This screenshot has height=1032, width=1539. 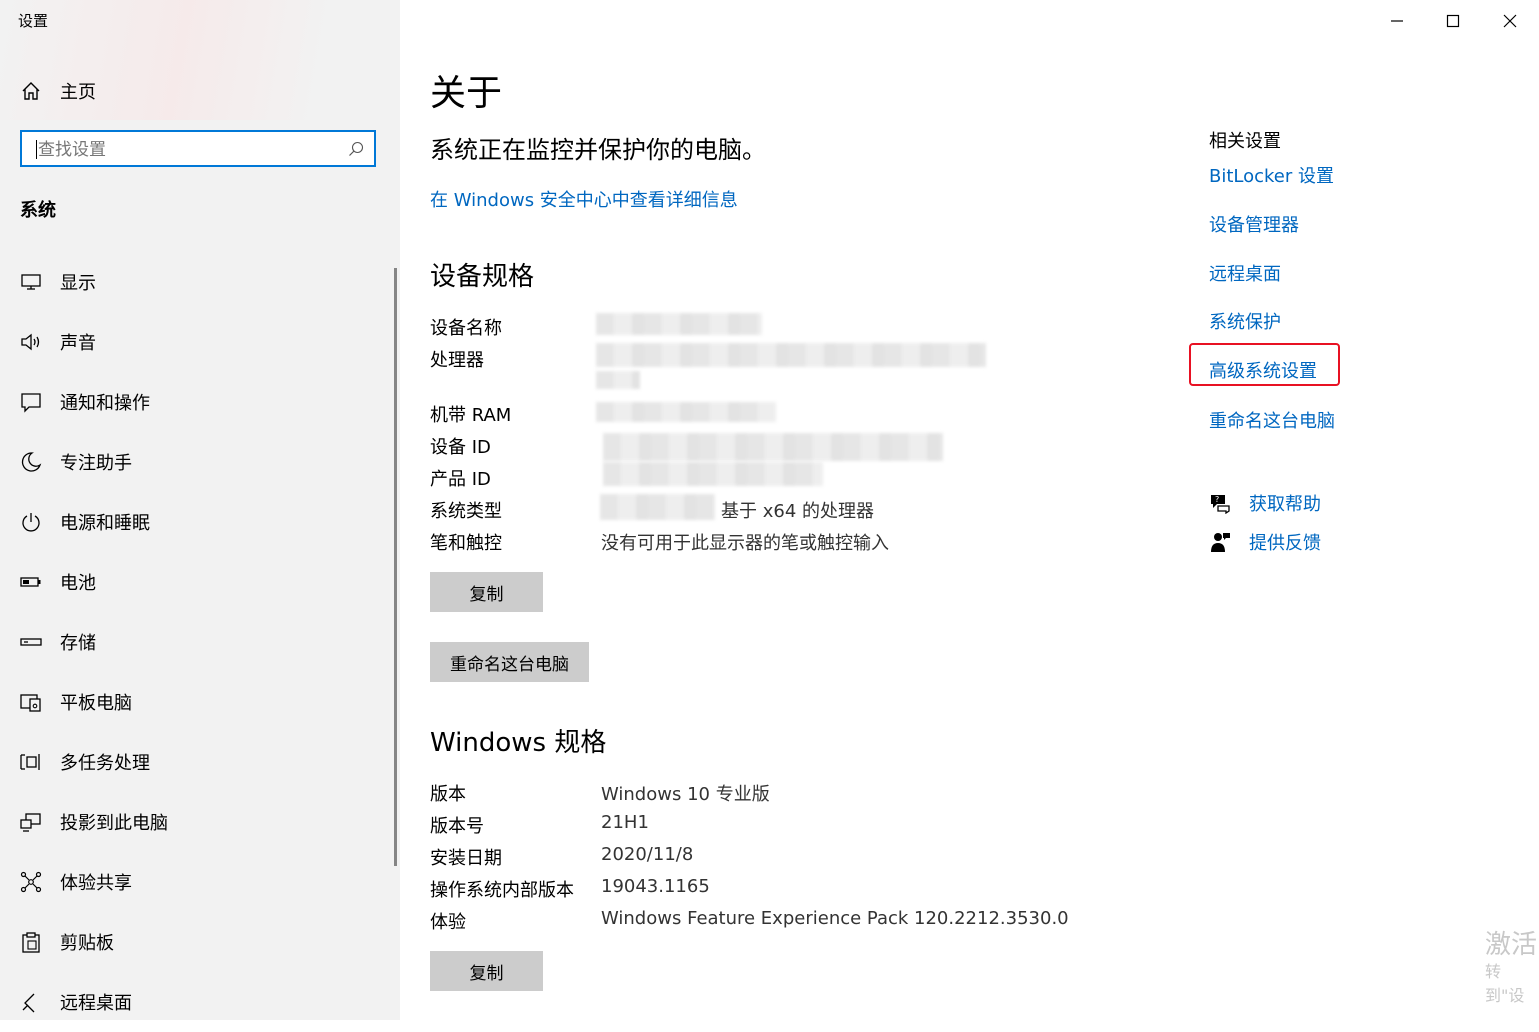 I want to click on spec-label-install-date: 安装日期, so click(x=466, y=858).